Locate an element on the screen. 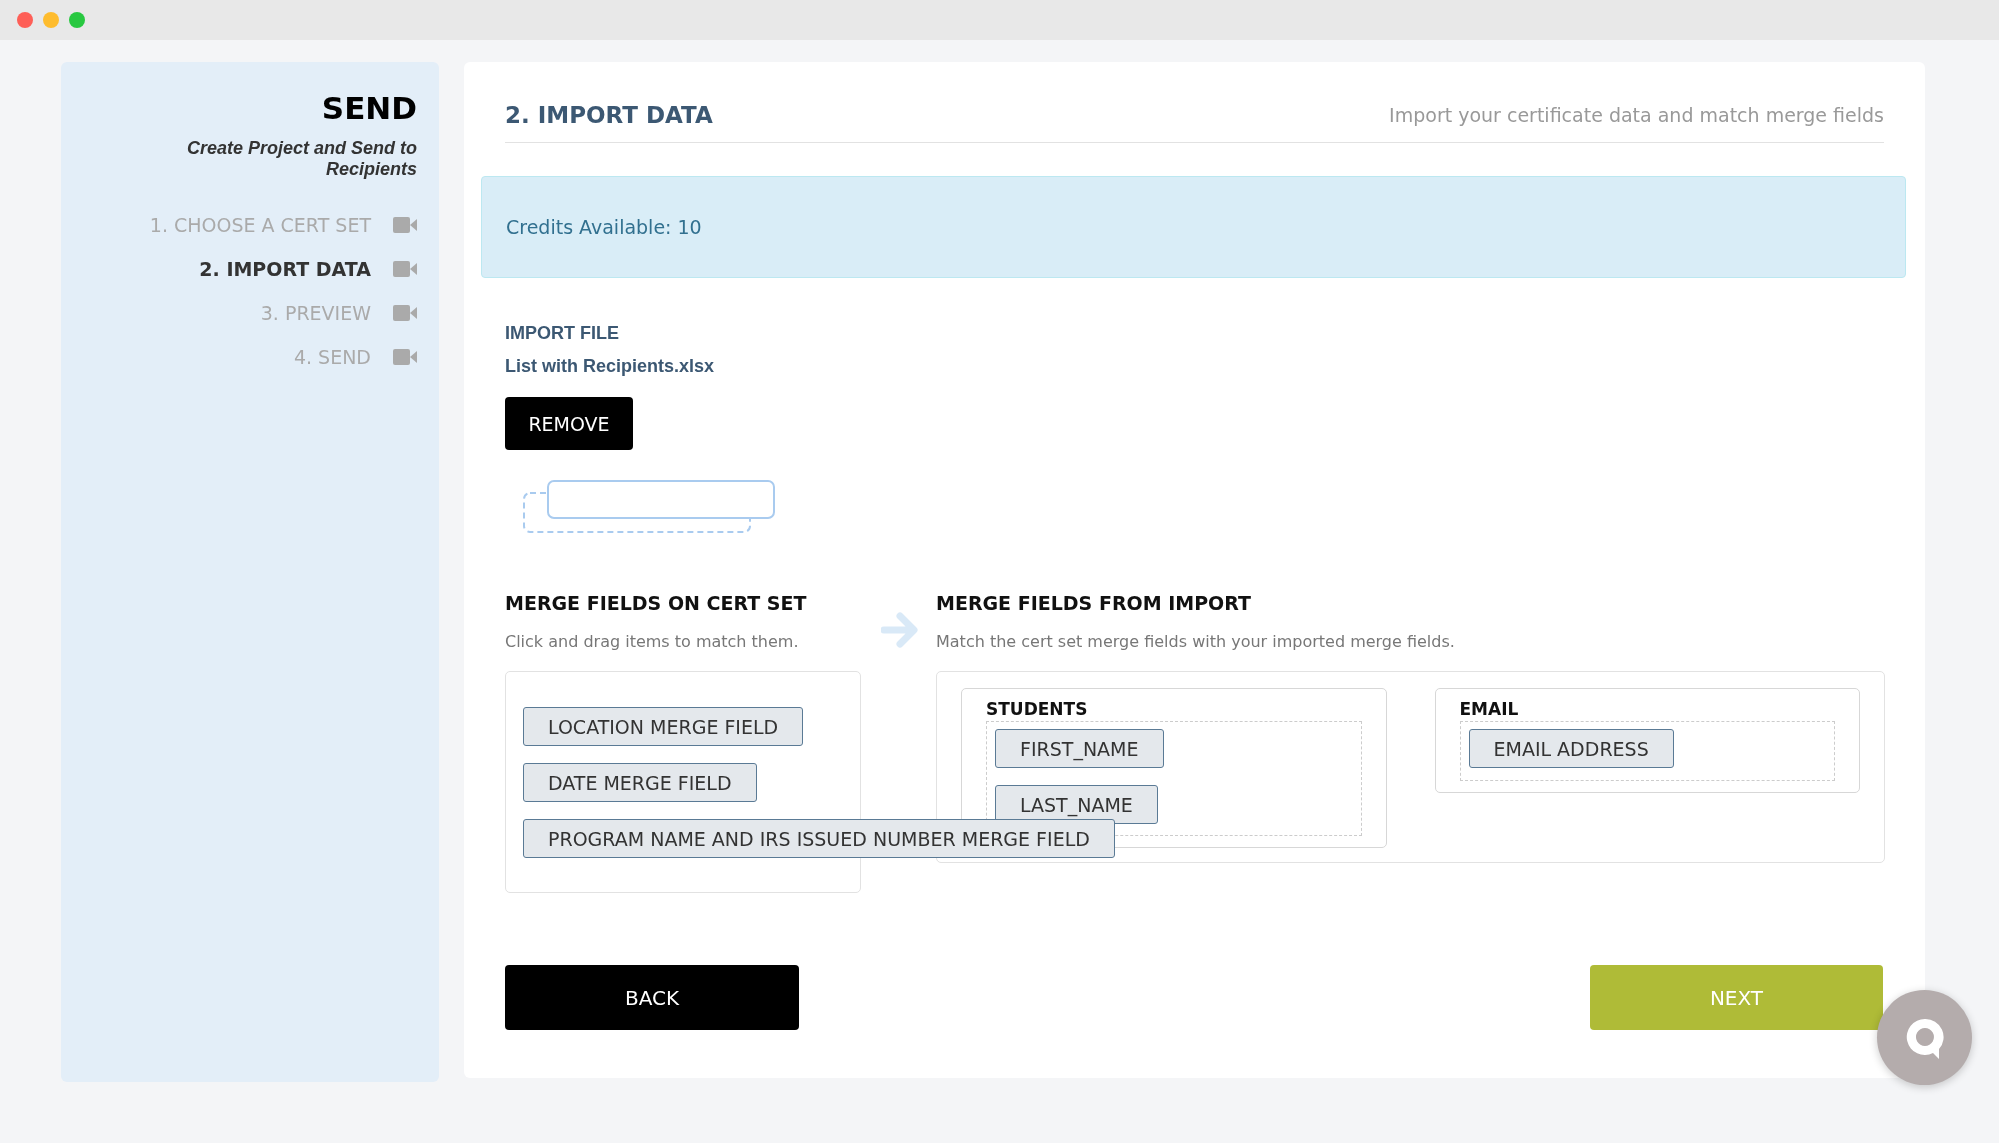  sidebar-subtitle: Create Project and Send to Recipients is located at coordinates (301, 159).